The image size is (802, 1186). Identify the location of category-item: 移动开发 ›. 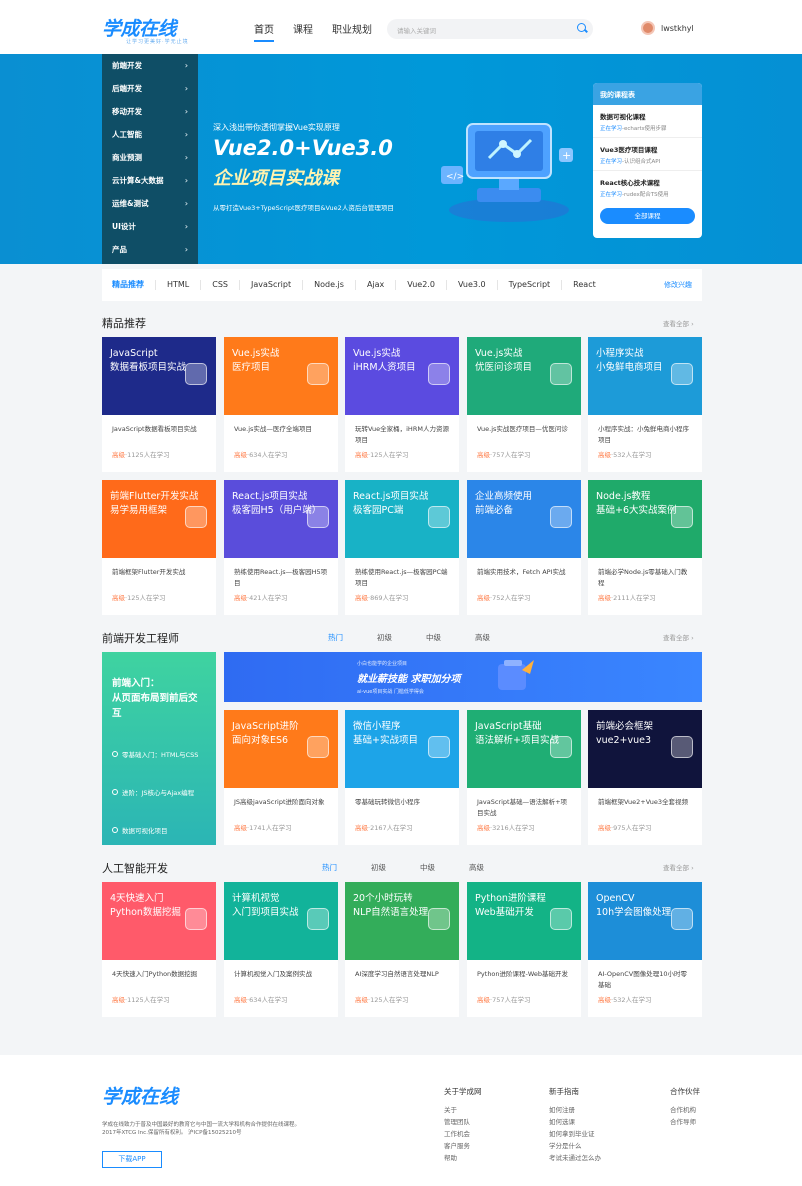
(150, 111).